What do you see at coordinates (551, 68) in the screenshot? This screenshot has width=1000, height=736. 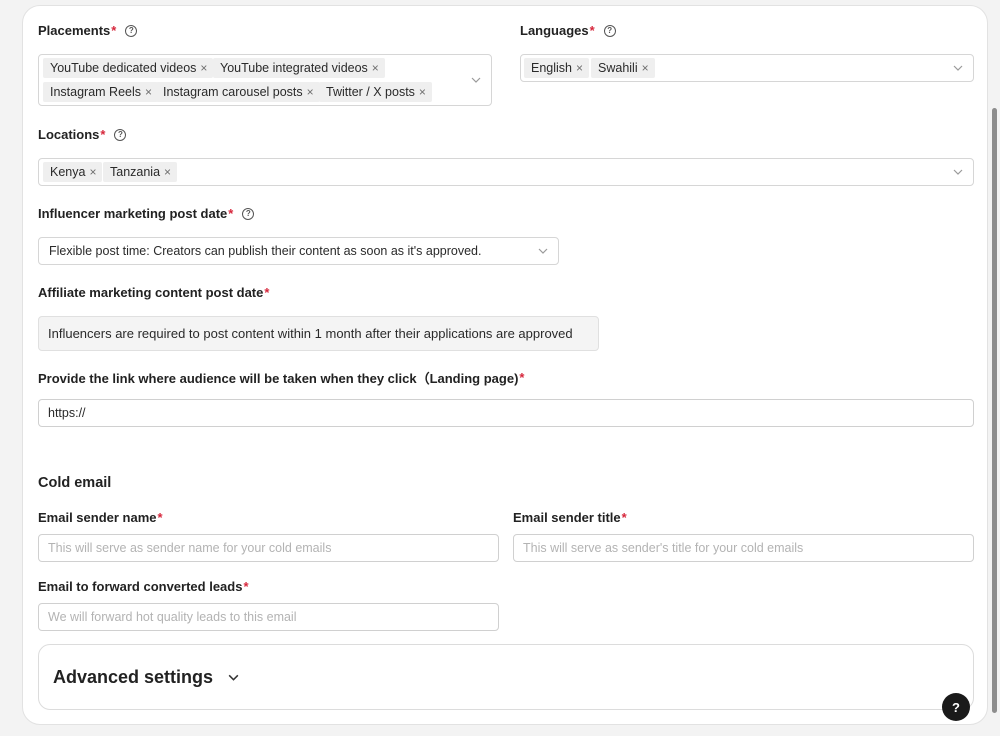 I see `tag-label: English` at bounding box center [551, 68].